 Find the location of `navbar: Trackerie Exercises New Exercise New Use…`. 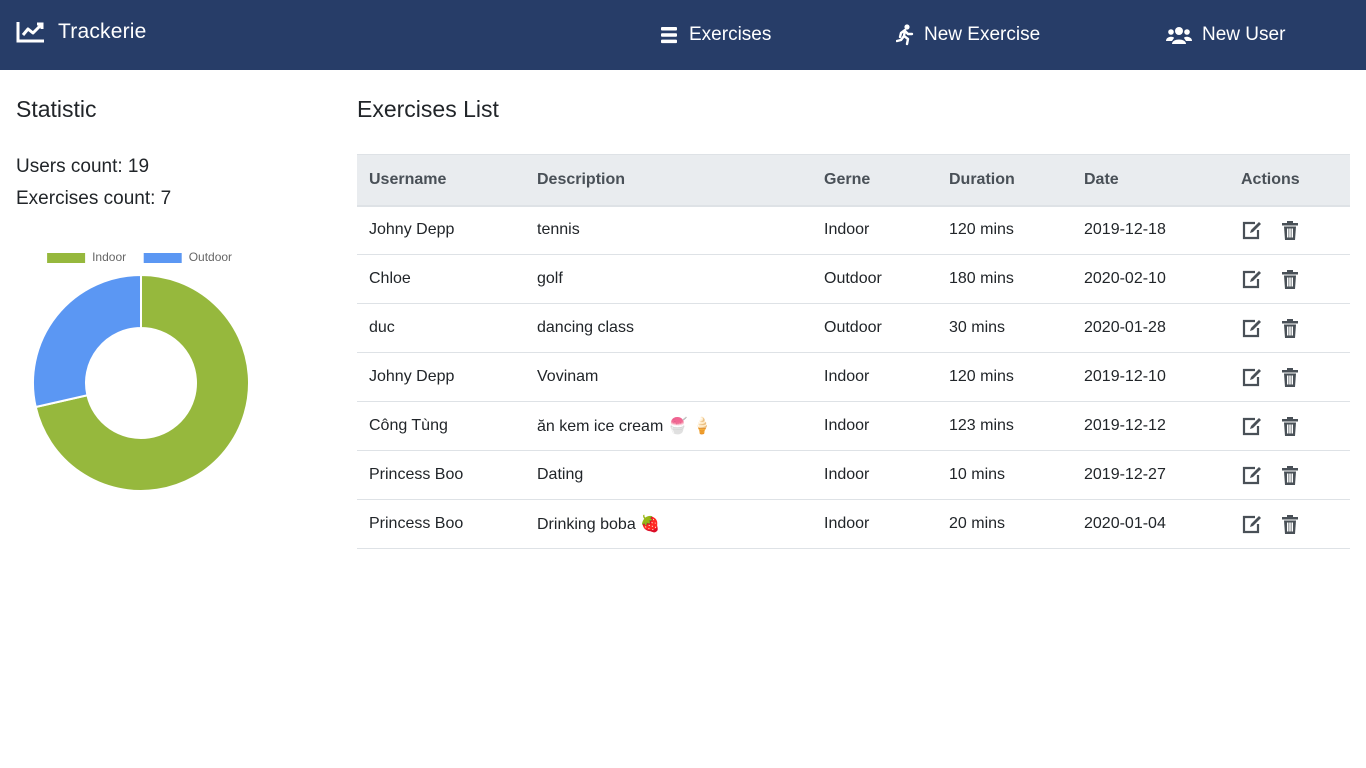

navbar: Trackerie Exercises New Exercise New Use… is located at coordinates (683, 35).